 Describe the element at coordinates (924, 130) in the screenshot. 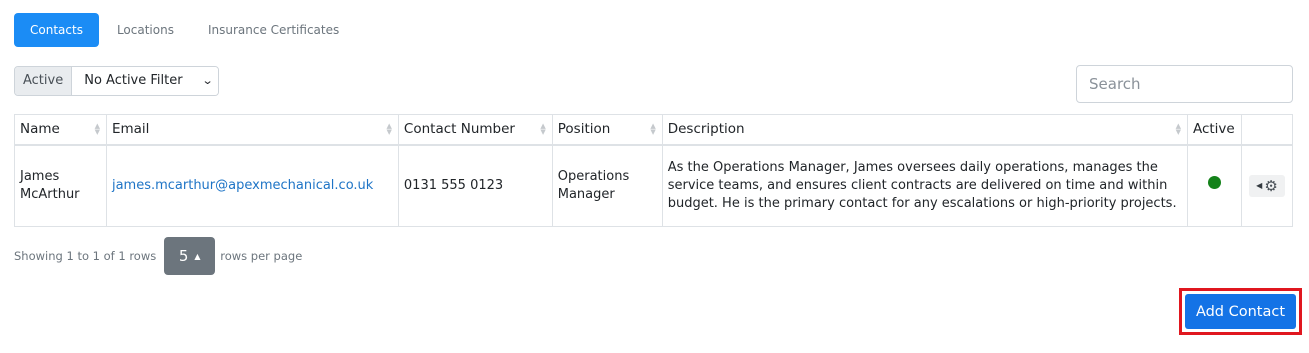

I see `column-header-description: Description ▲ ▼` at that location.